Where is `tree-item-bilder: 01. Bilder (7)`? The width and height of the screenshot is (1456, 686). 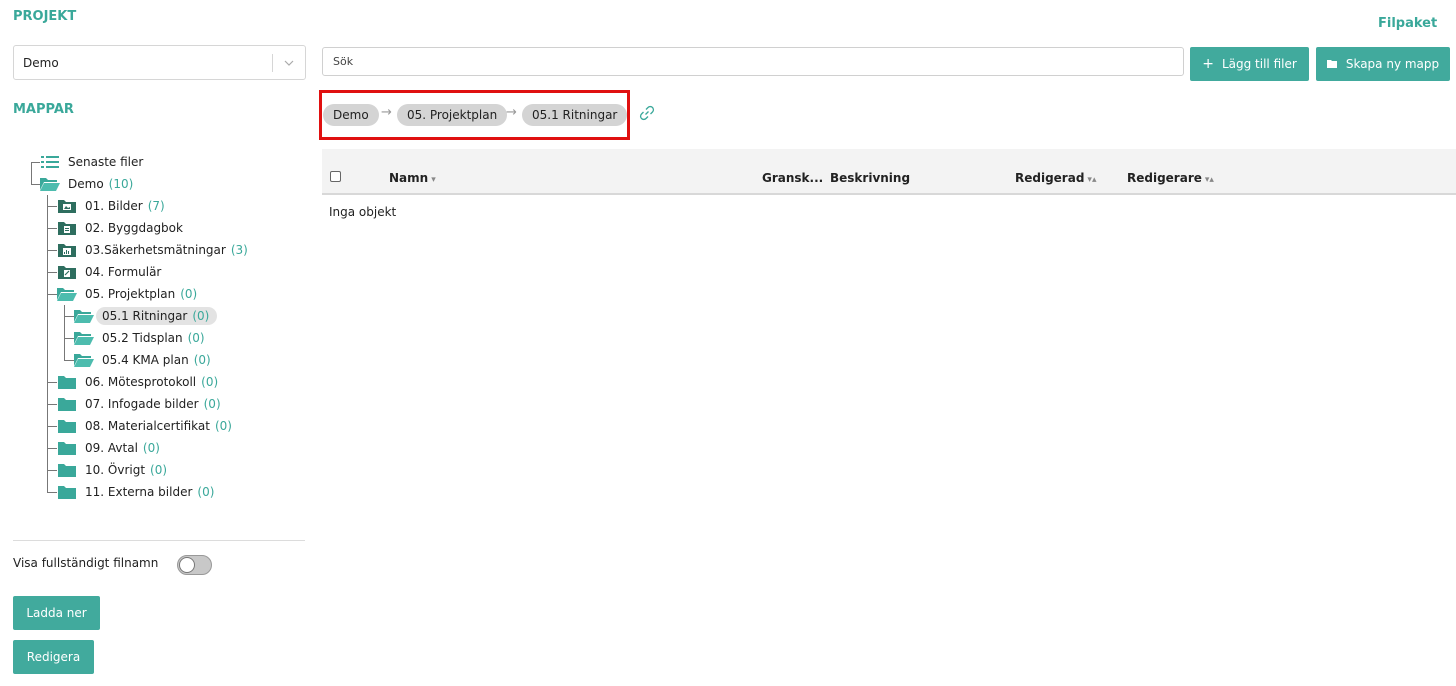
tree-item-bilder: 01. Bilder (7) is located at coordinates (111, 206).